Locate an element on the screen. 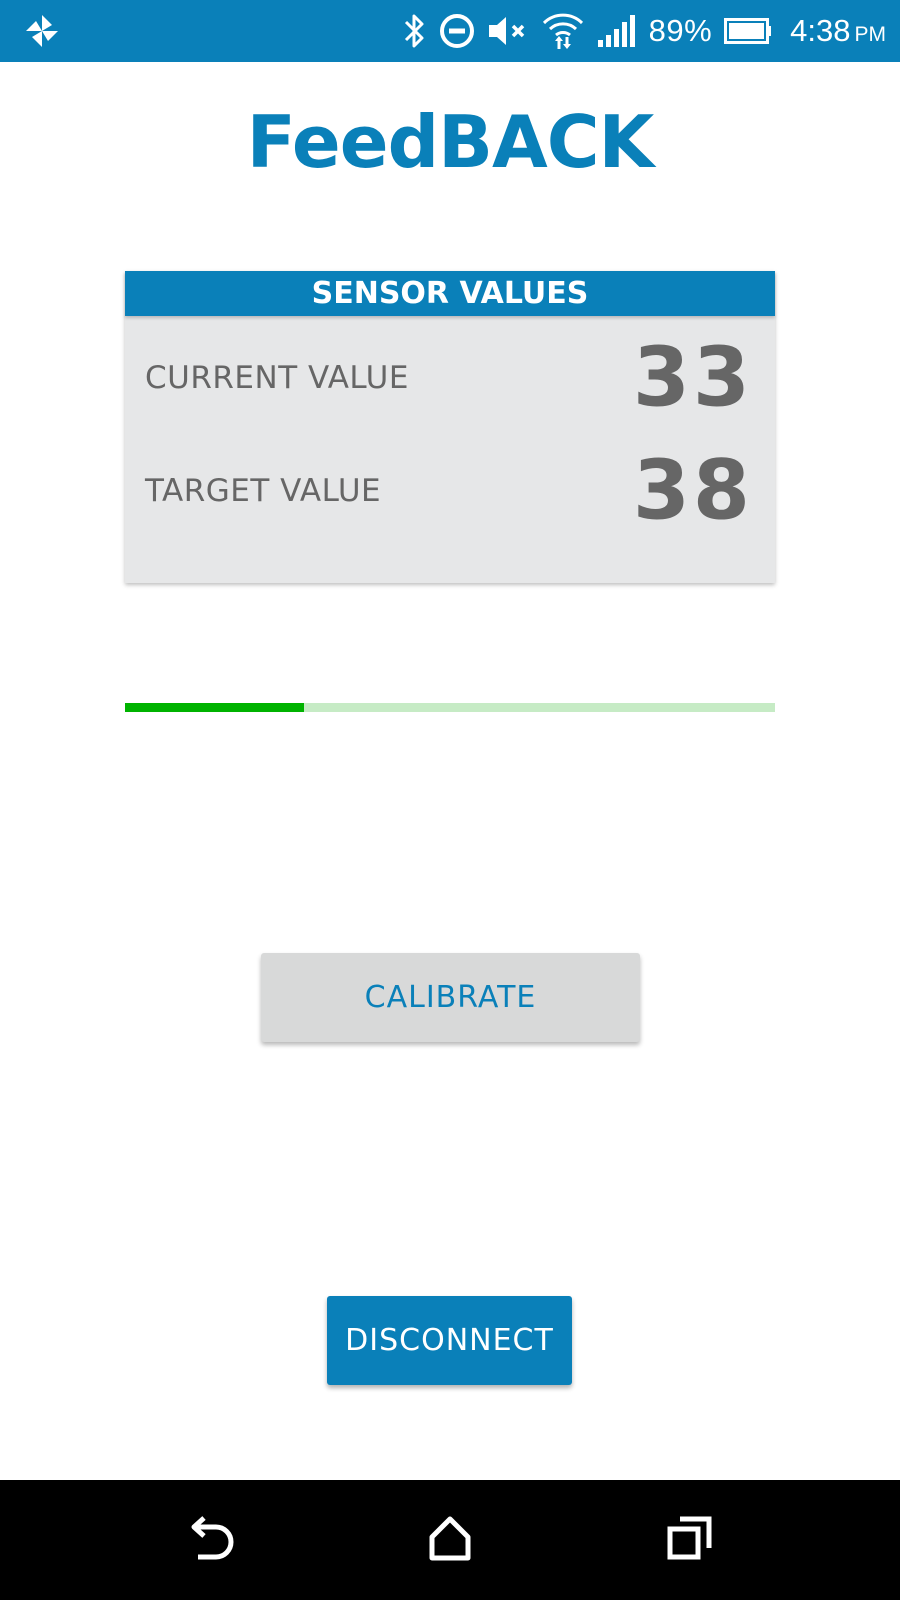  back-button is located at coordinates (210, 1540).